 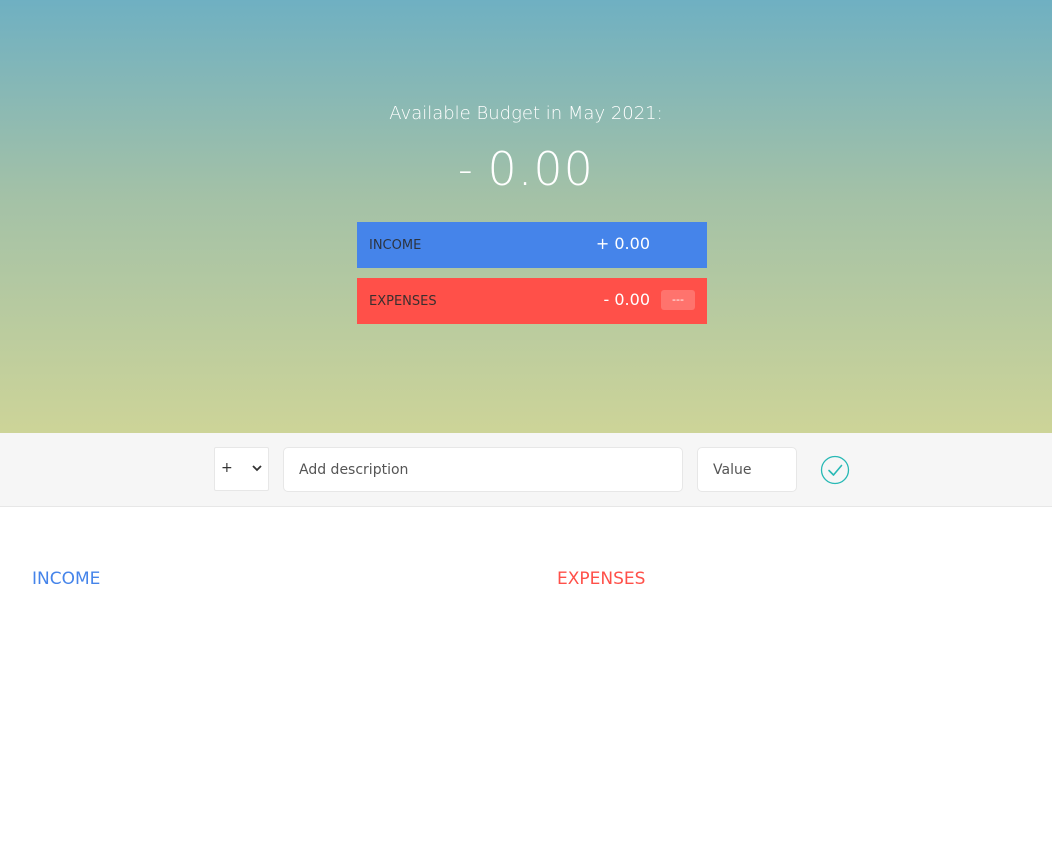 I want to click on expenses-summary-value: - 0.00, so click(x=626, y=299).